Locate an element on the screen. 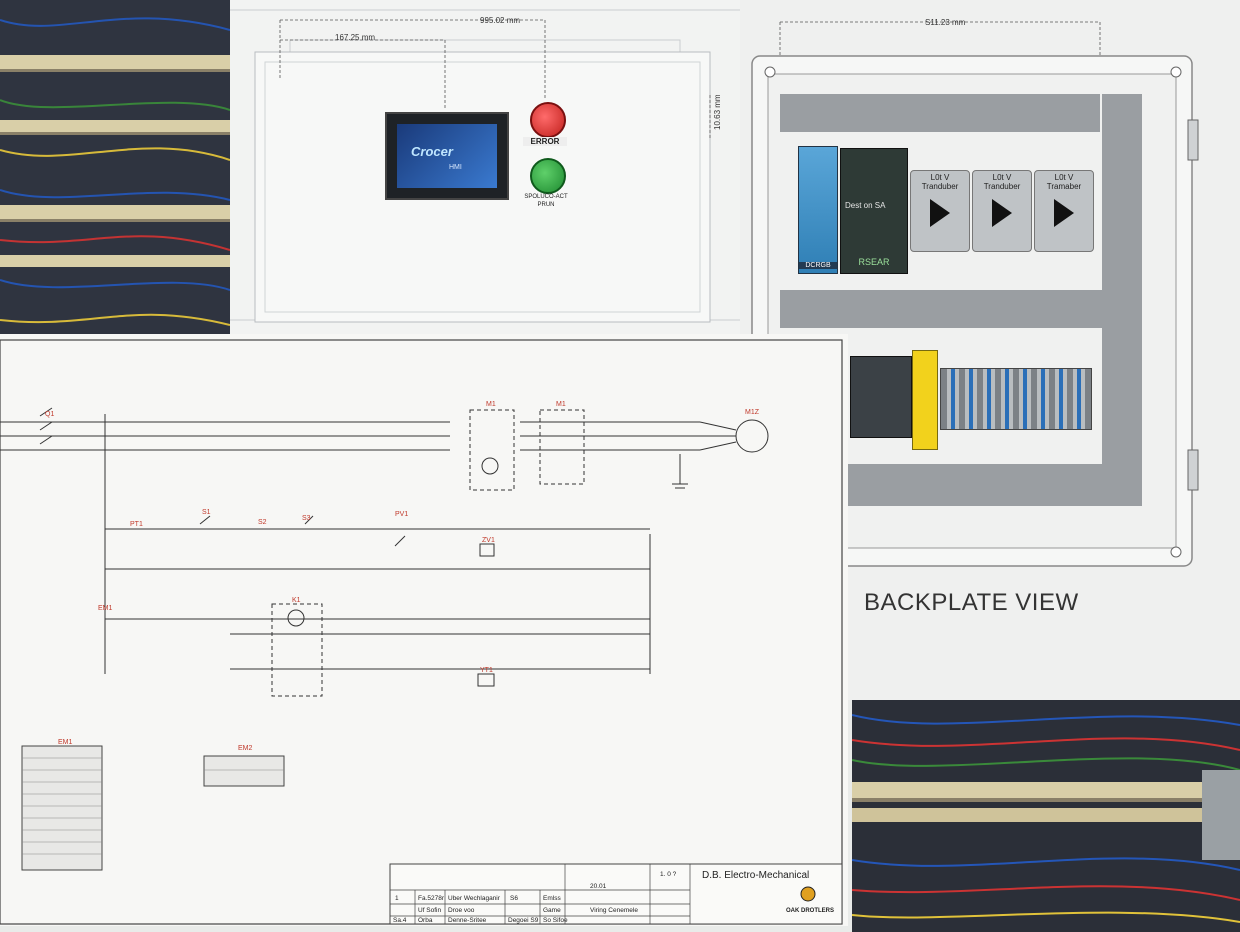 The image size is (1240, 932). psu2-label: RSEAR is located at coordinates (874, 262).